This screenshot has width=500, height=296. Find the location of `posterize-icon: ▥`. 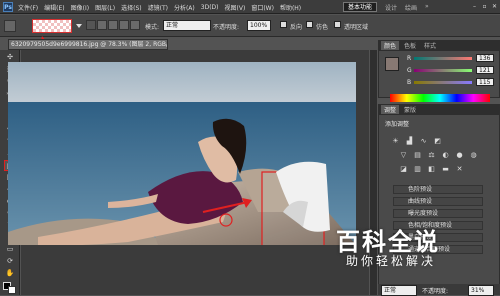

posterize-icon: ▥ is located at coordinates (417, 169).